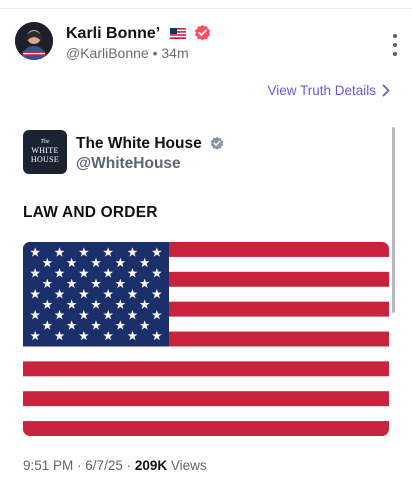 The image size is (412, 500). Describe the element at coordinates (45, 159) in the screenshot. I see `logo-line: HOUSE` at that location.